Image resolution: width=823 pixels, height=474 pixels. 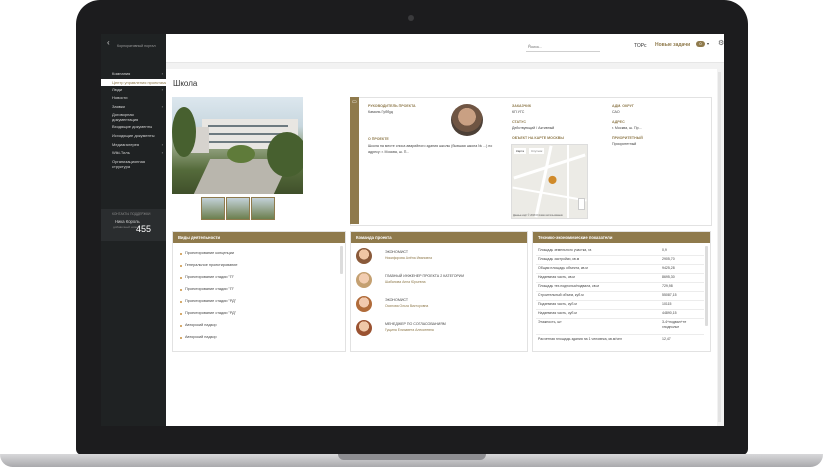 What do you see at coordinates (354, 160) in the screenshot?
I see `info-sidebar: ▭` at bounding box center [354, 160].